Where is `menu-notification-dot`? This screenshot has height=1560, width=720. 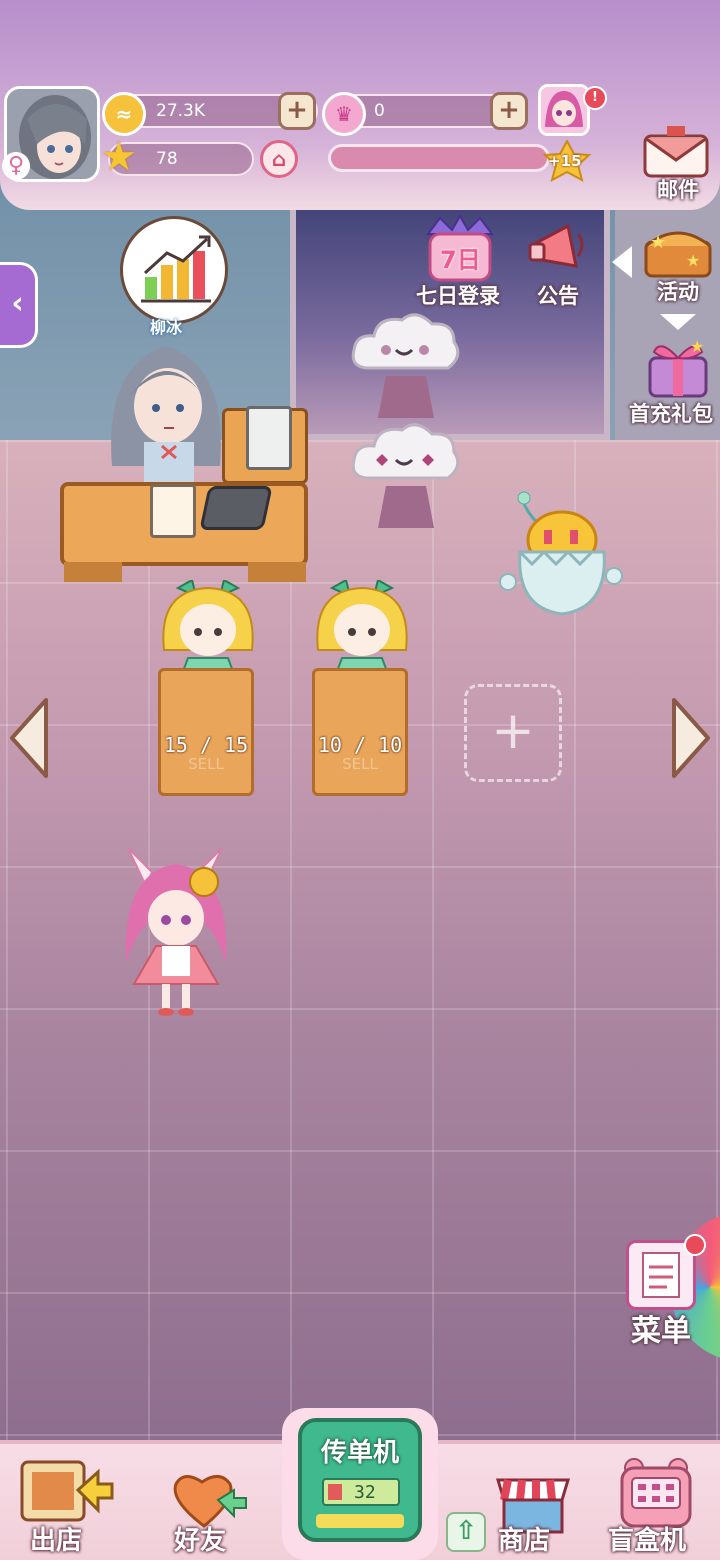
menu-notification-dot is located at coordinates (695, 1245).